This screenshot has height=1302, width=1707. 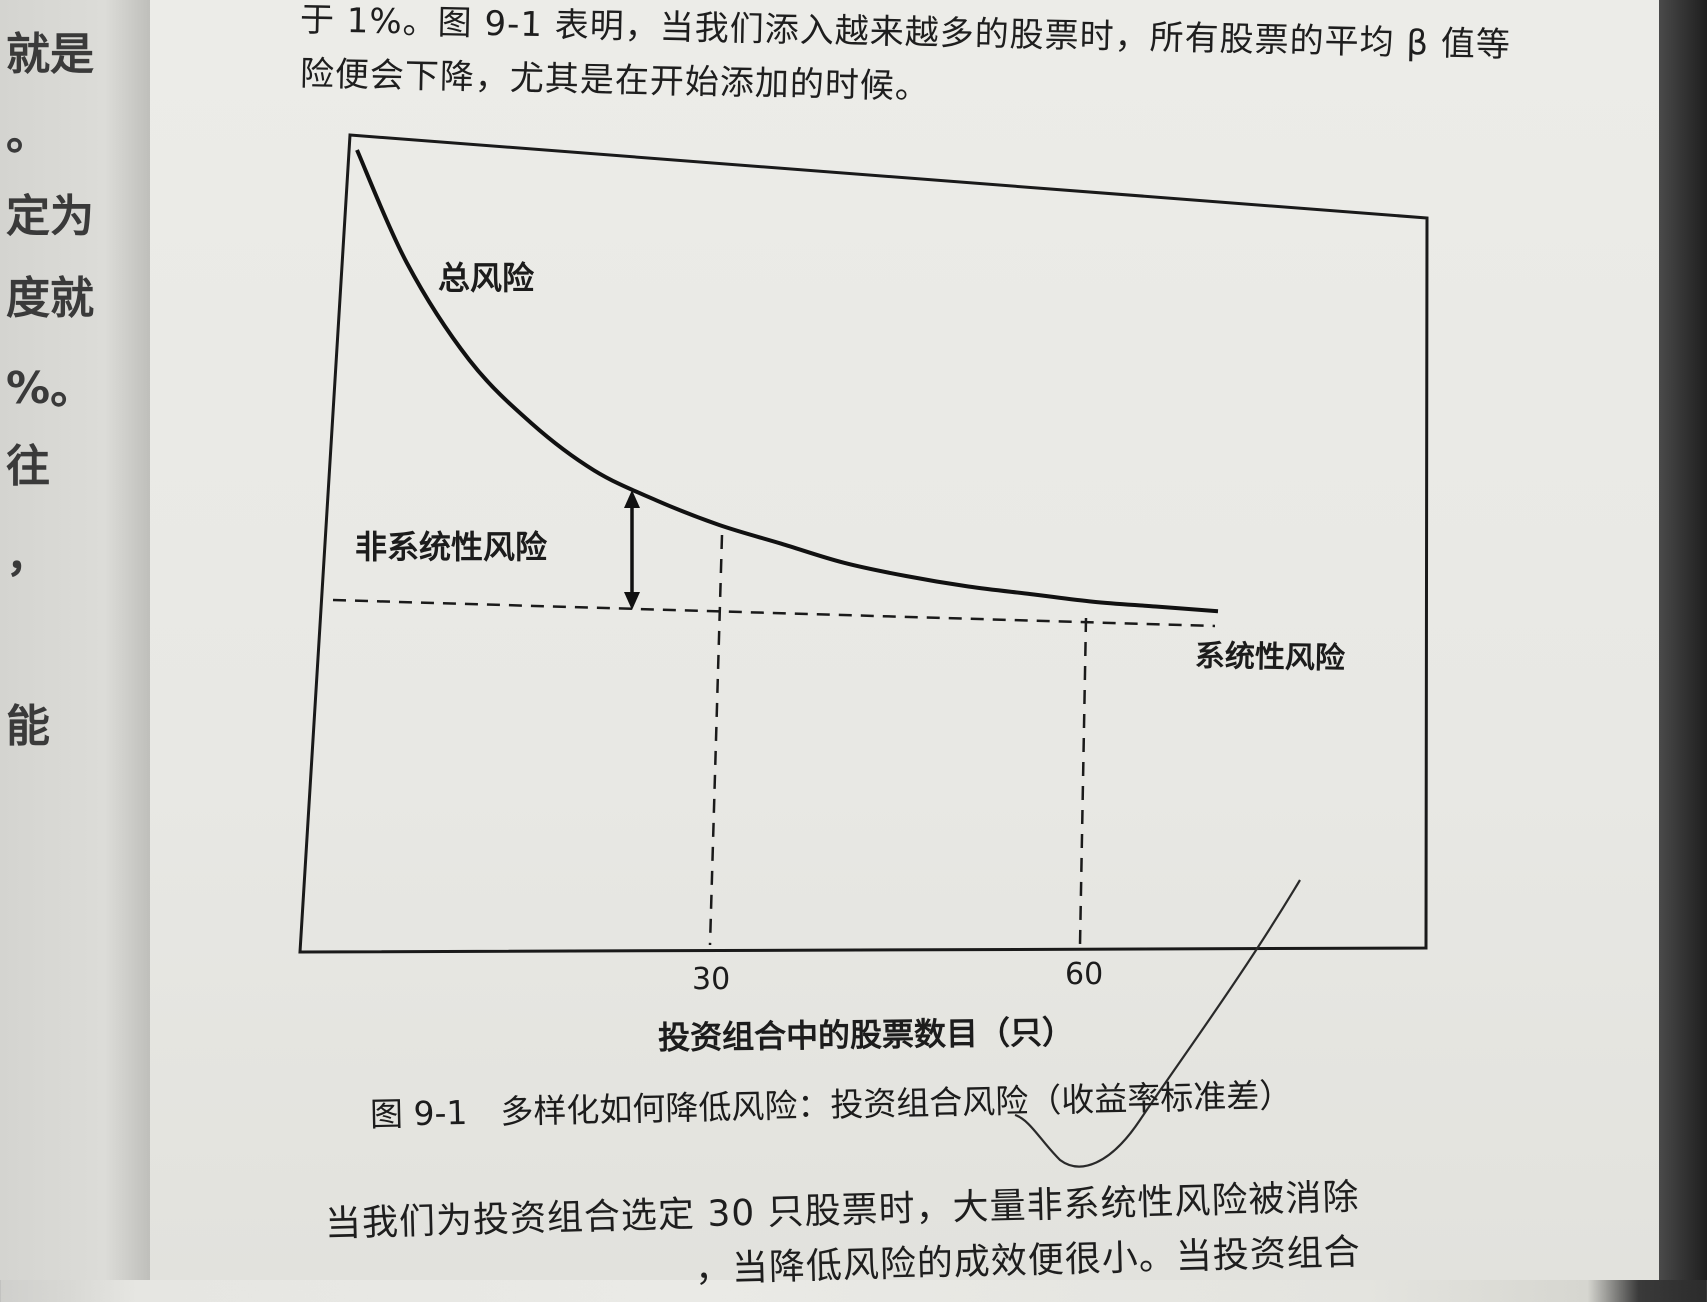 I want to click on total-risk-label: 总风险, so click(x=486, y=278).